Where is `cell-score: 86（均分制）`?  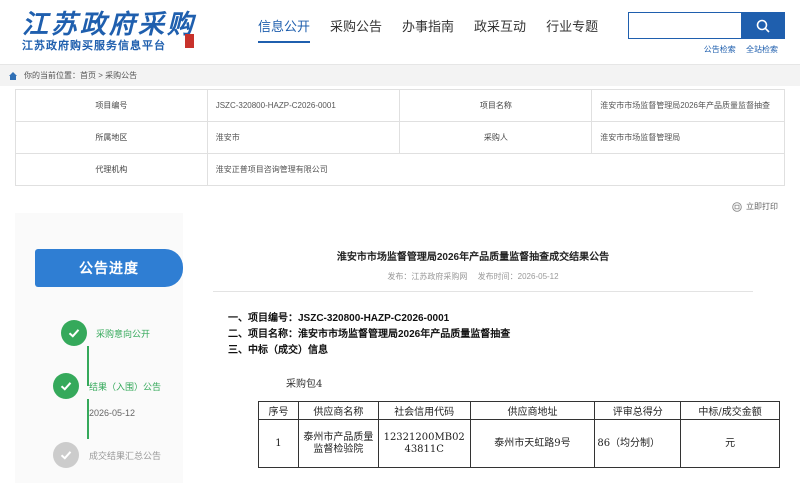
cell-score: 86（均分制） is located at coordinates (638, 443).